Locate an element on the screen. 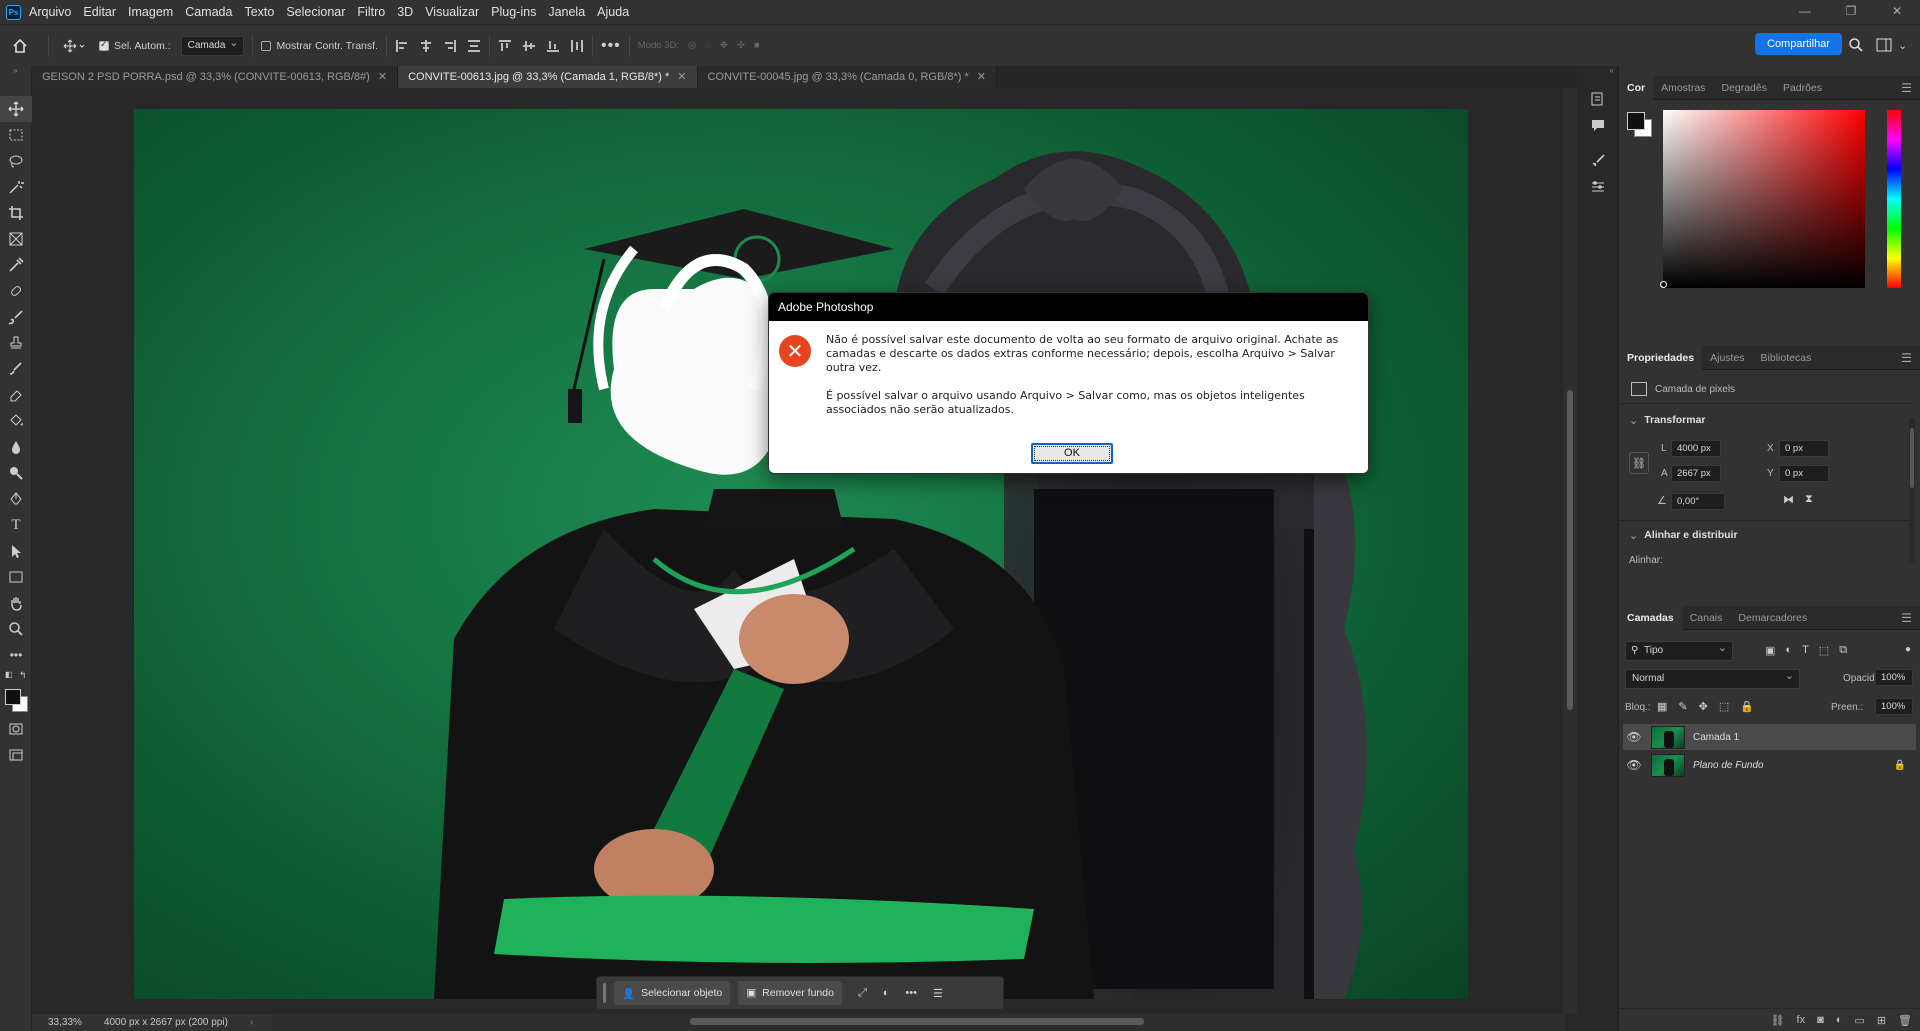 Image resolution: width=1920 pixels, height=1031 pixels. align-hcenter-icon is located at coordinates (426, 46).